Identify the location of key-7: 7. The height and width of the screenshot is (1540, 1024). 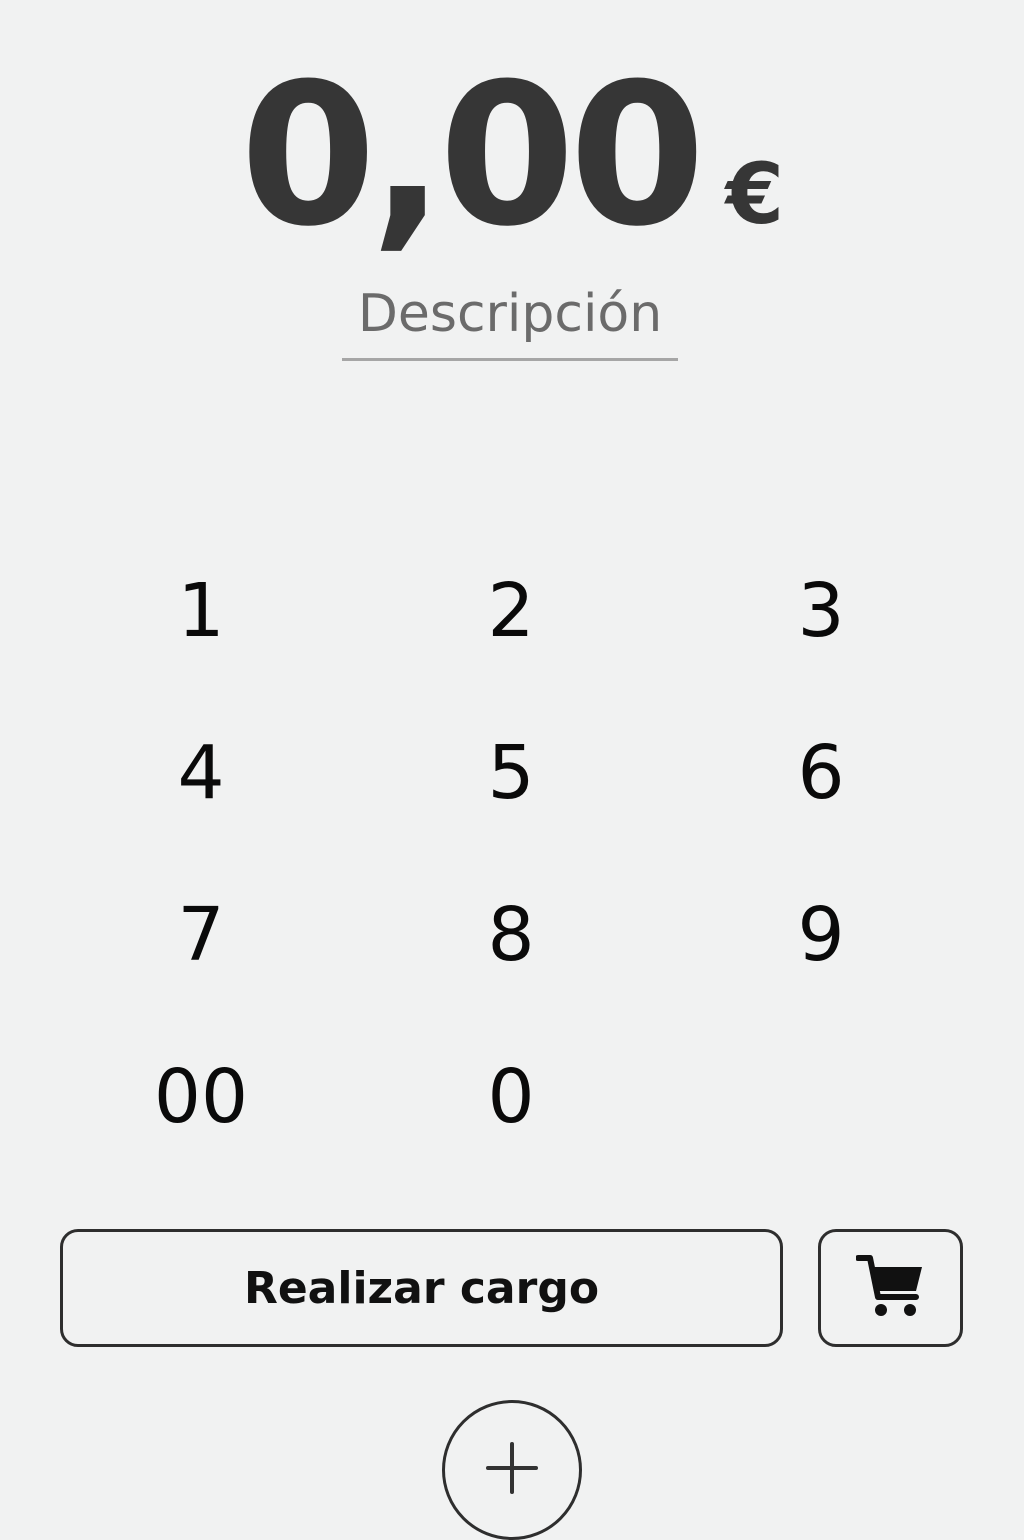
(201, 935).